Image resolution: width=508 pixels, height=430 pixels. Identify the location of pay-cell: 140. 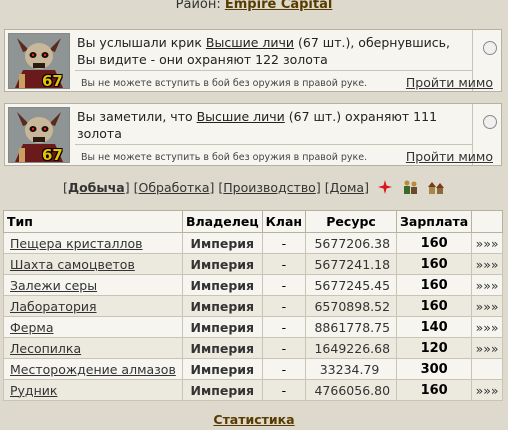
(434, 327).